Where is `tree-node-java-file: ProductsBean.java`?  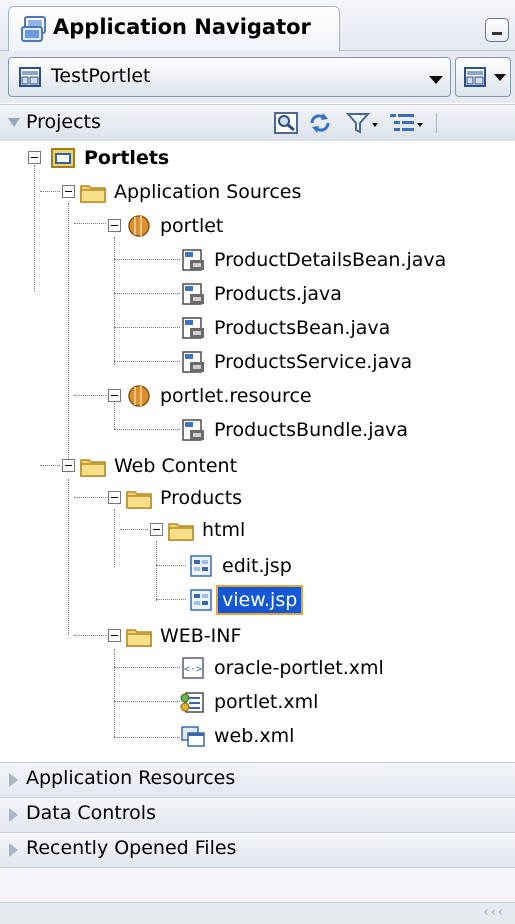 tree-node-java-file: ProductsBean.java is located at coordinates (340, 328).